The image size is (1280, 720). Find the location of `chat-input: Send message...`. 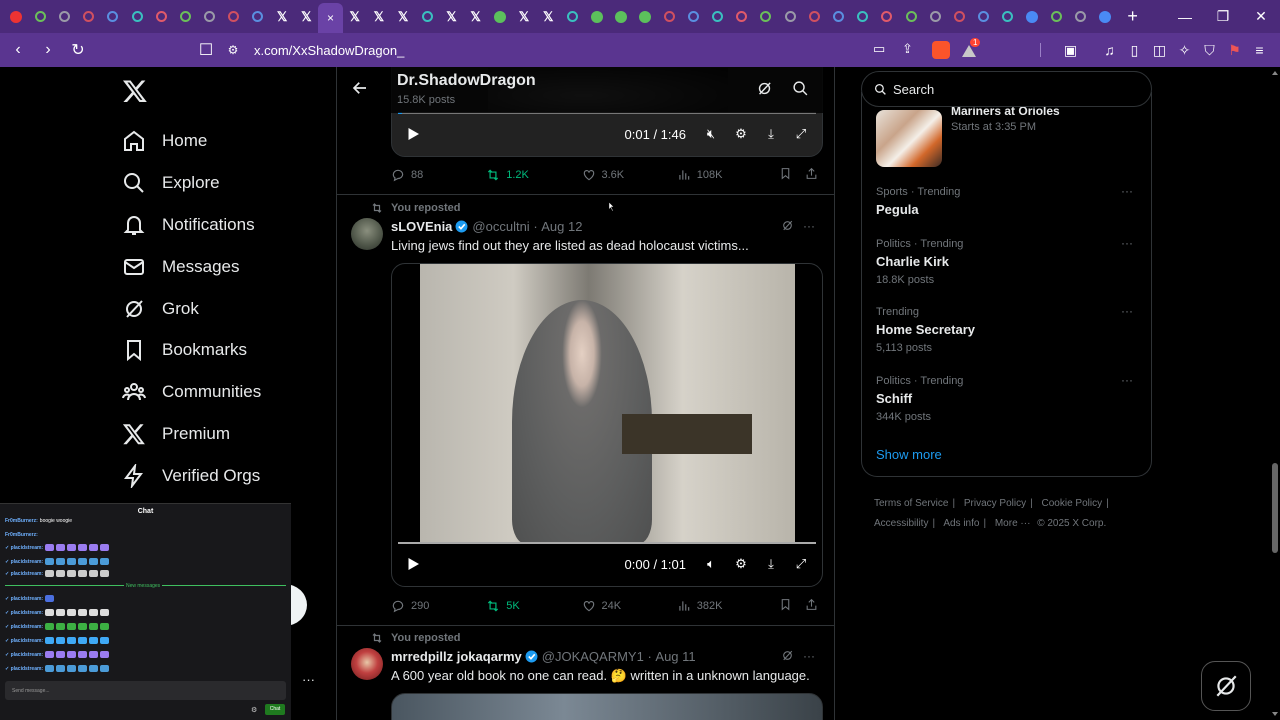

chat-input: Send message... is located at coordinates (145, 690).